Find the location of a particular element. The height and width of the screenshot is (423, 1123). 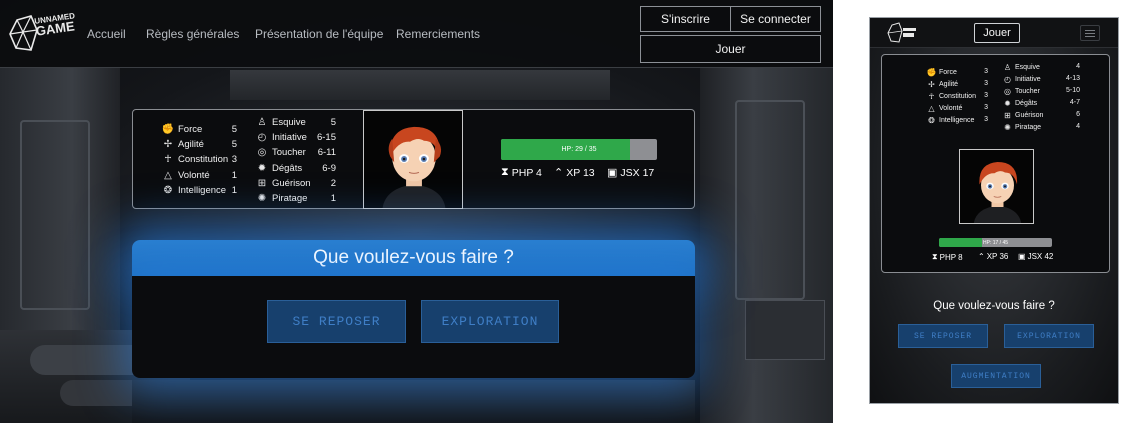

avatar is located at coordinates (997, 192).